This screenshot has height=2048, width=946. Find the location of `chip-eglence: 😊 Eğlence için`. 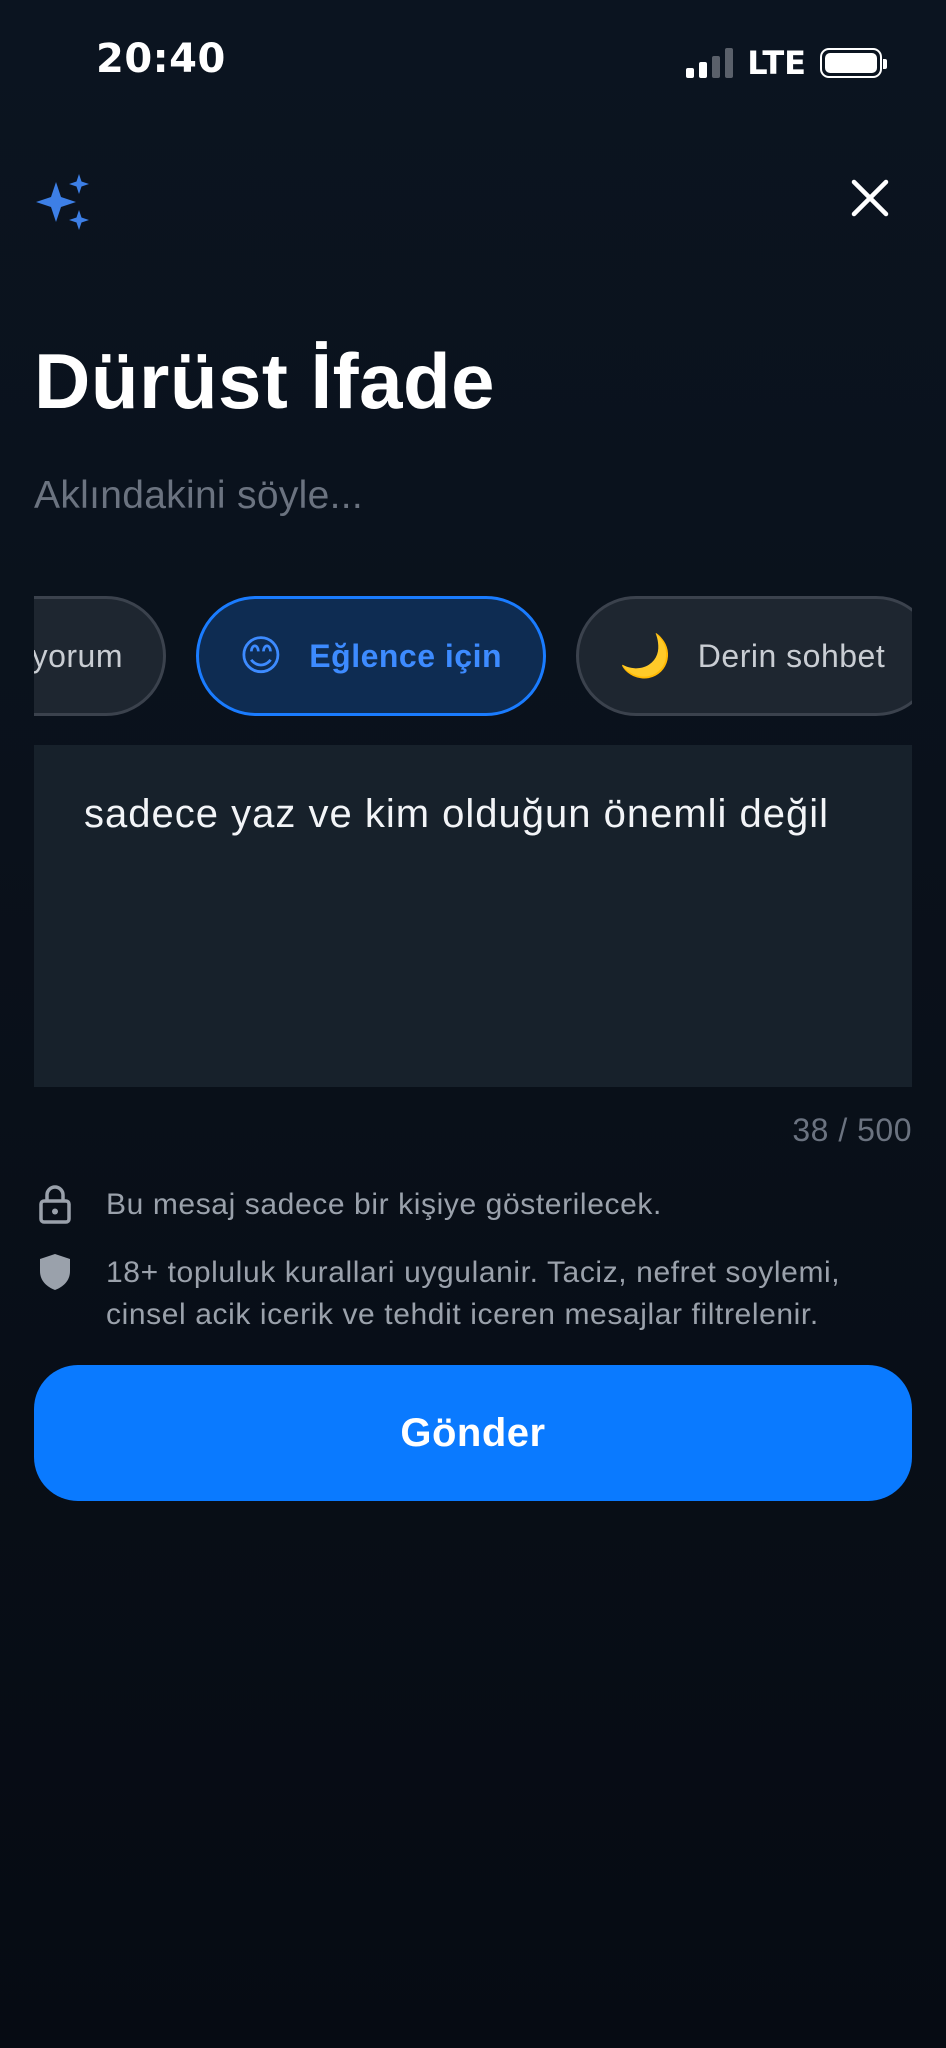

chip-eglence: 😊 Eğlence için is located at coordinates (371, 656).